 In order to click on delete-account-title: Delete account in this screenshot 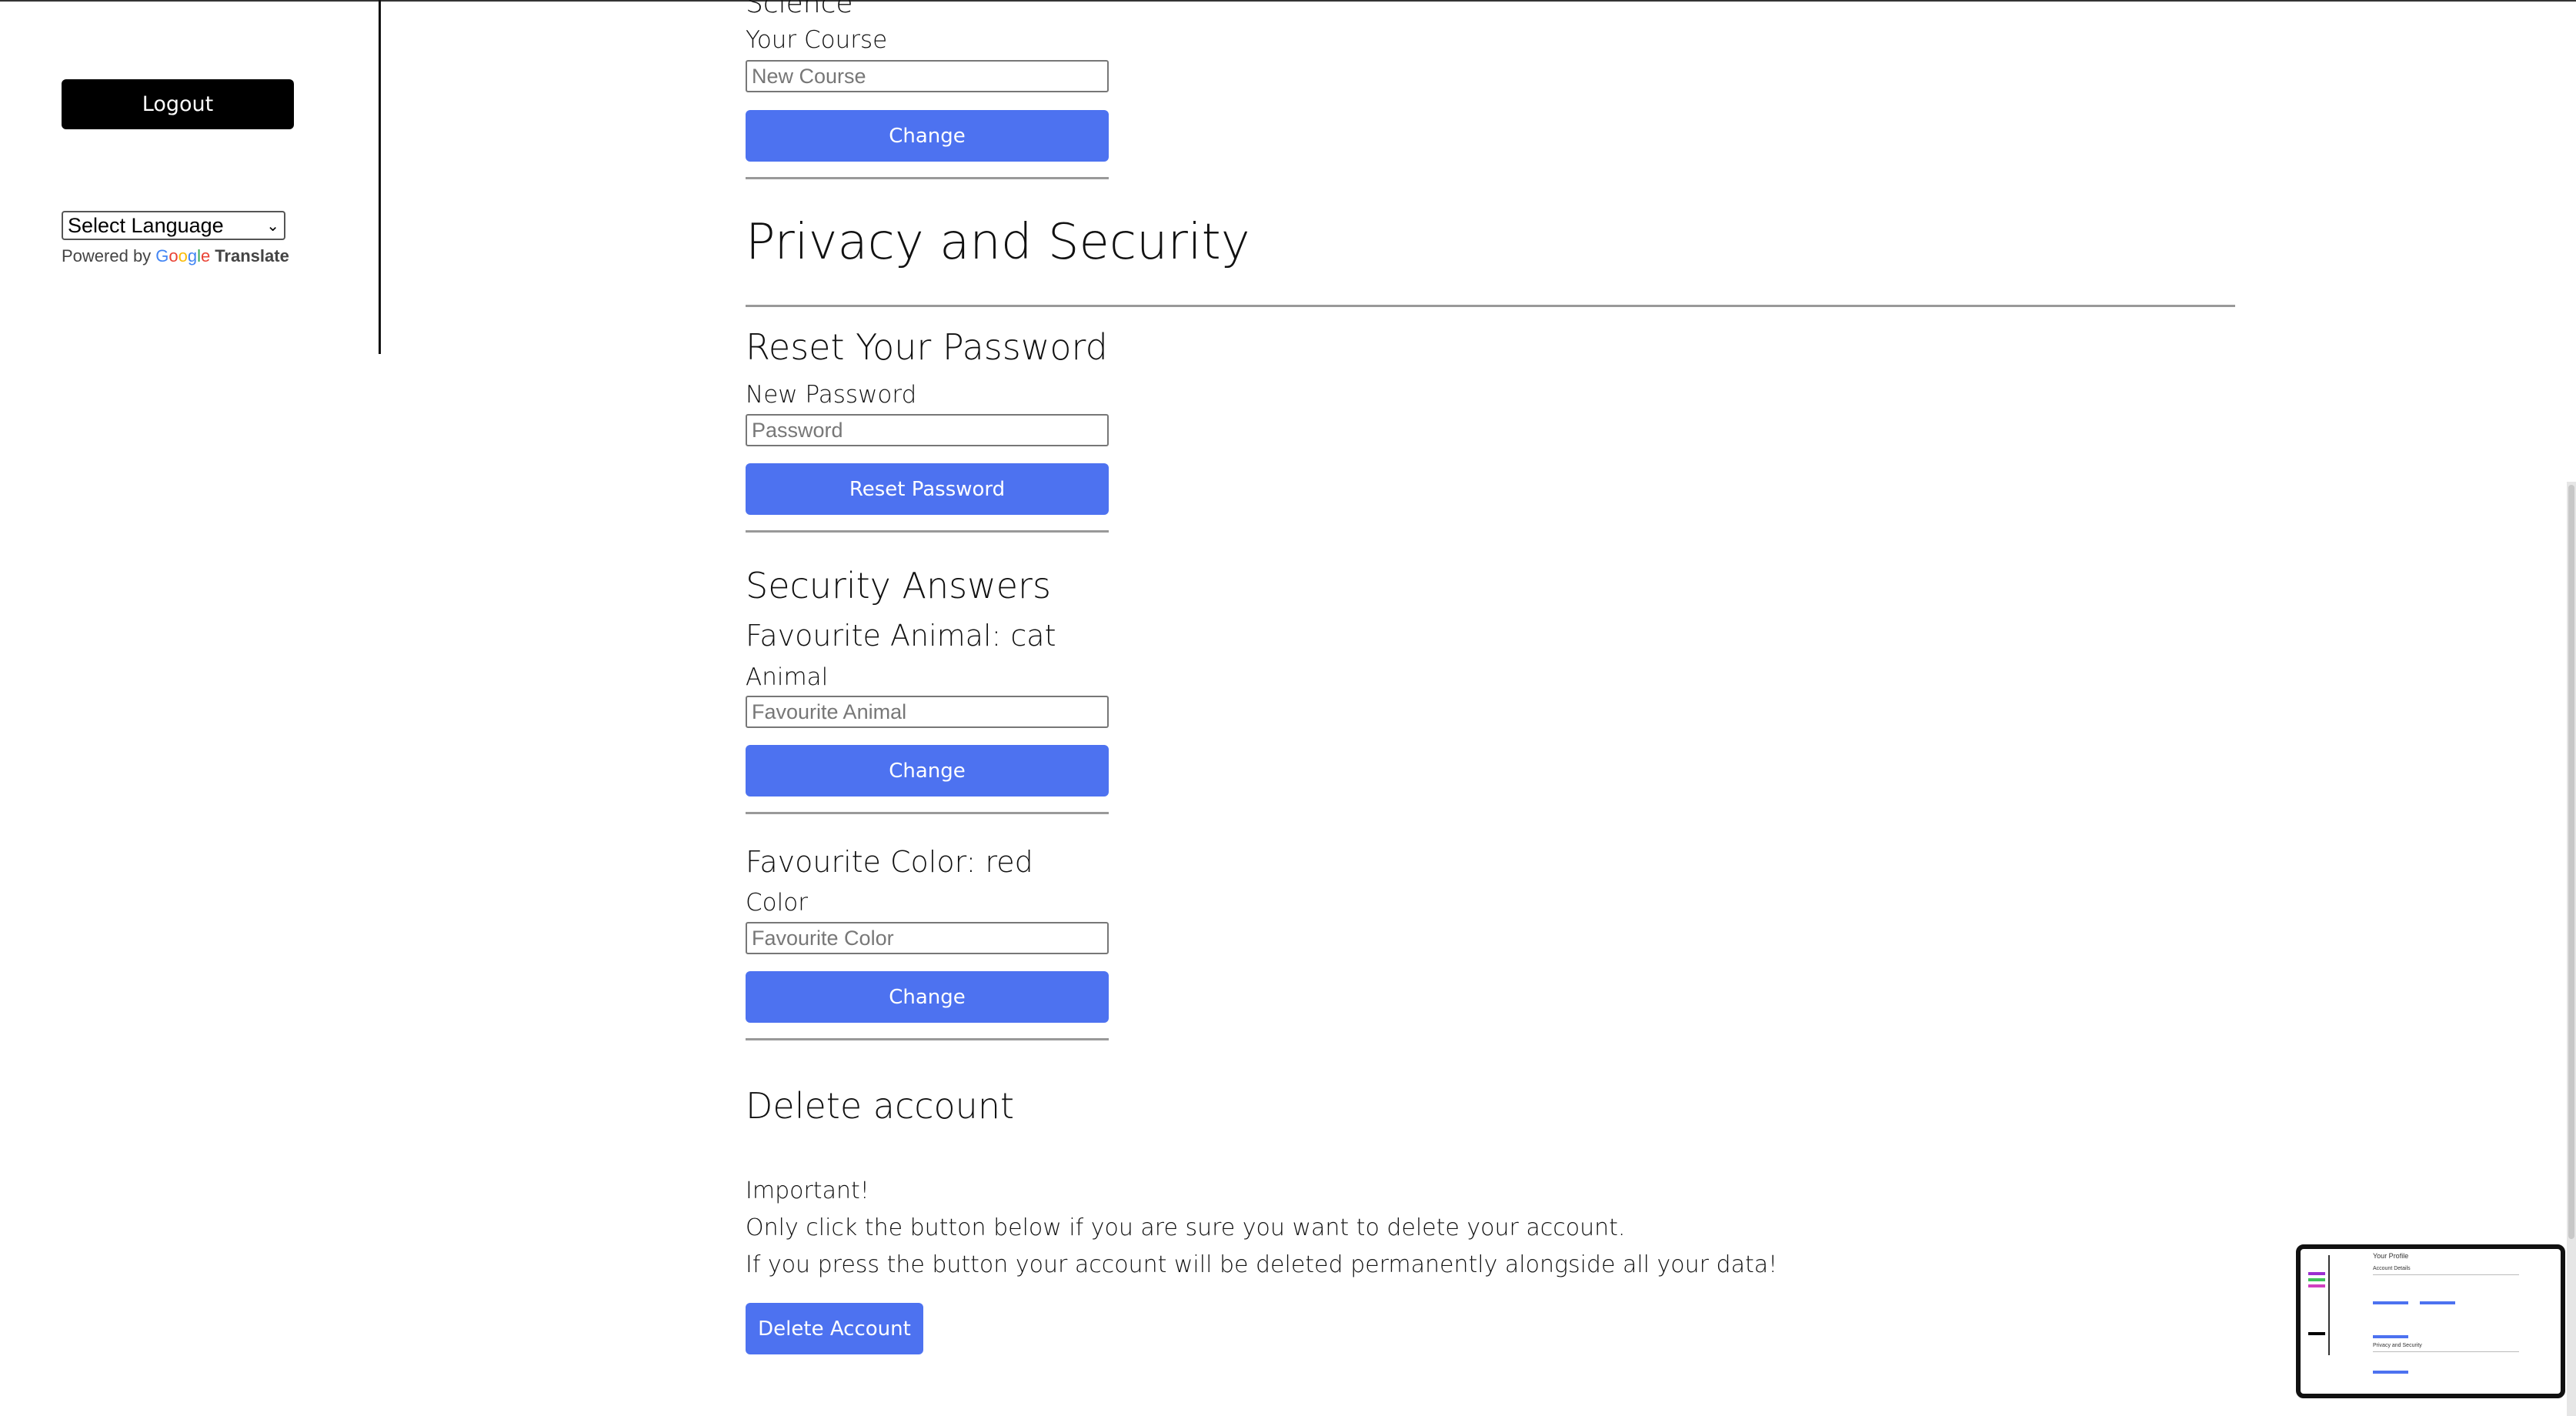, I will do `click(880, 1106)`.